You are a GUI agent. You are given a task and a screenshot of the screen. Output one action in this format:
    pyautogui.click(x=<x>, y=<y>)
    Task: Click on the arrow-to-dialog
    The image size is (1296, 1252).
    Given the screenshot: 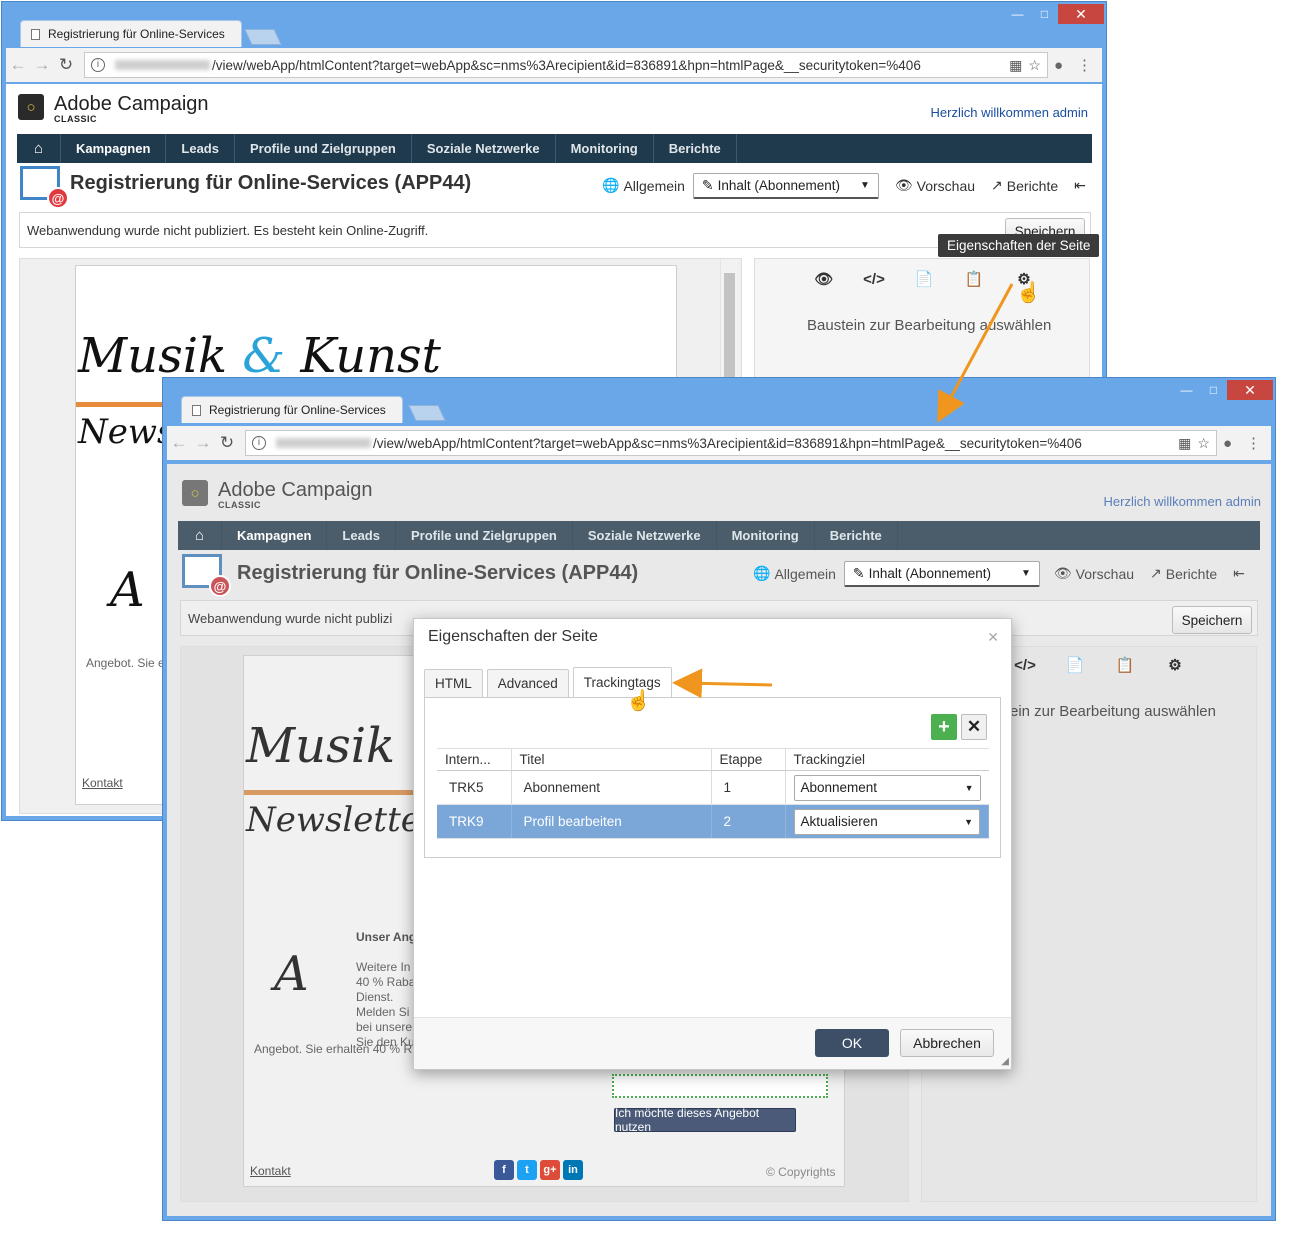 What is the action you would take?
    pyautogui.click(x=975, y=353)
    